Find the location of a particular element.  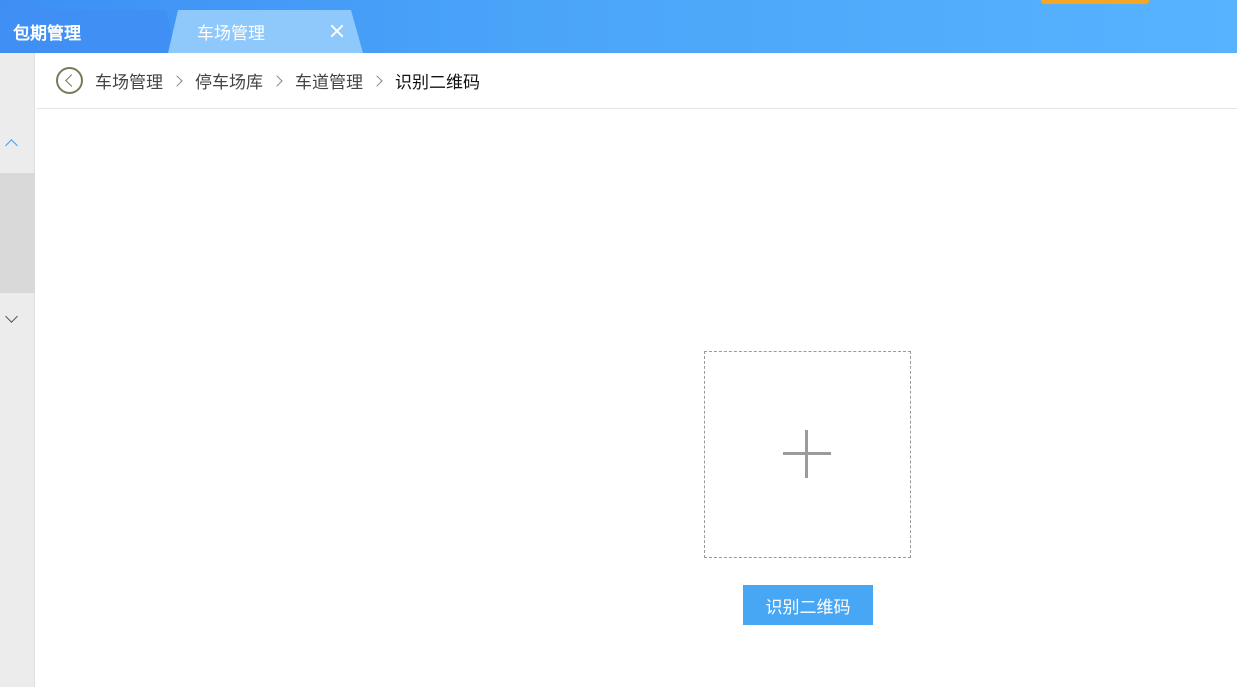

tab-package-management: 包期管理 is located at coordinates (88, 31).